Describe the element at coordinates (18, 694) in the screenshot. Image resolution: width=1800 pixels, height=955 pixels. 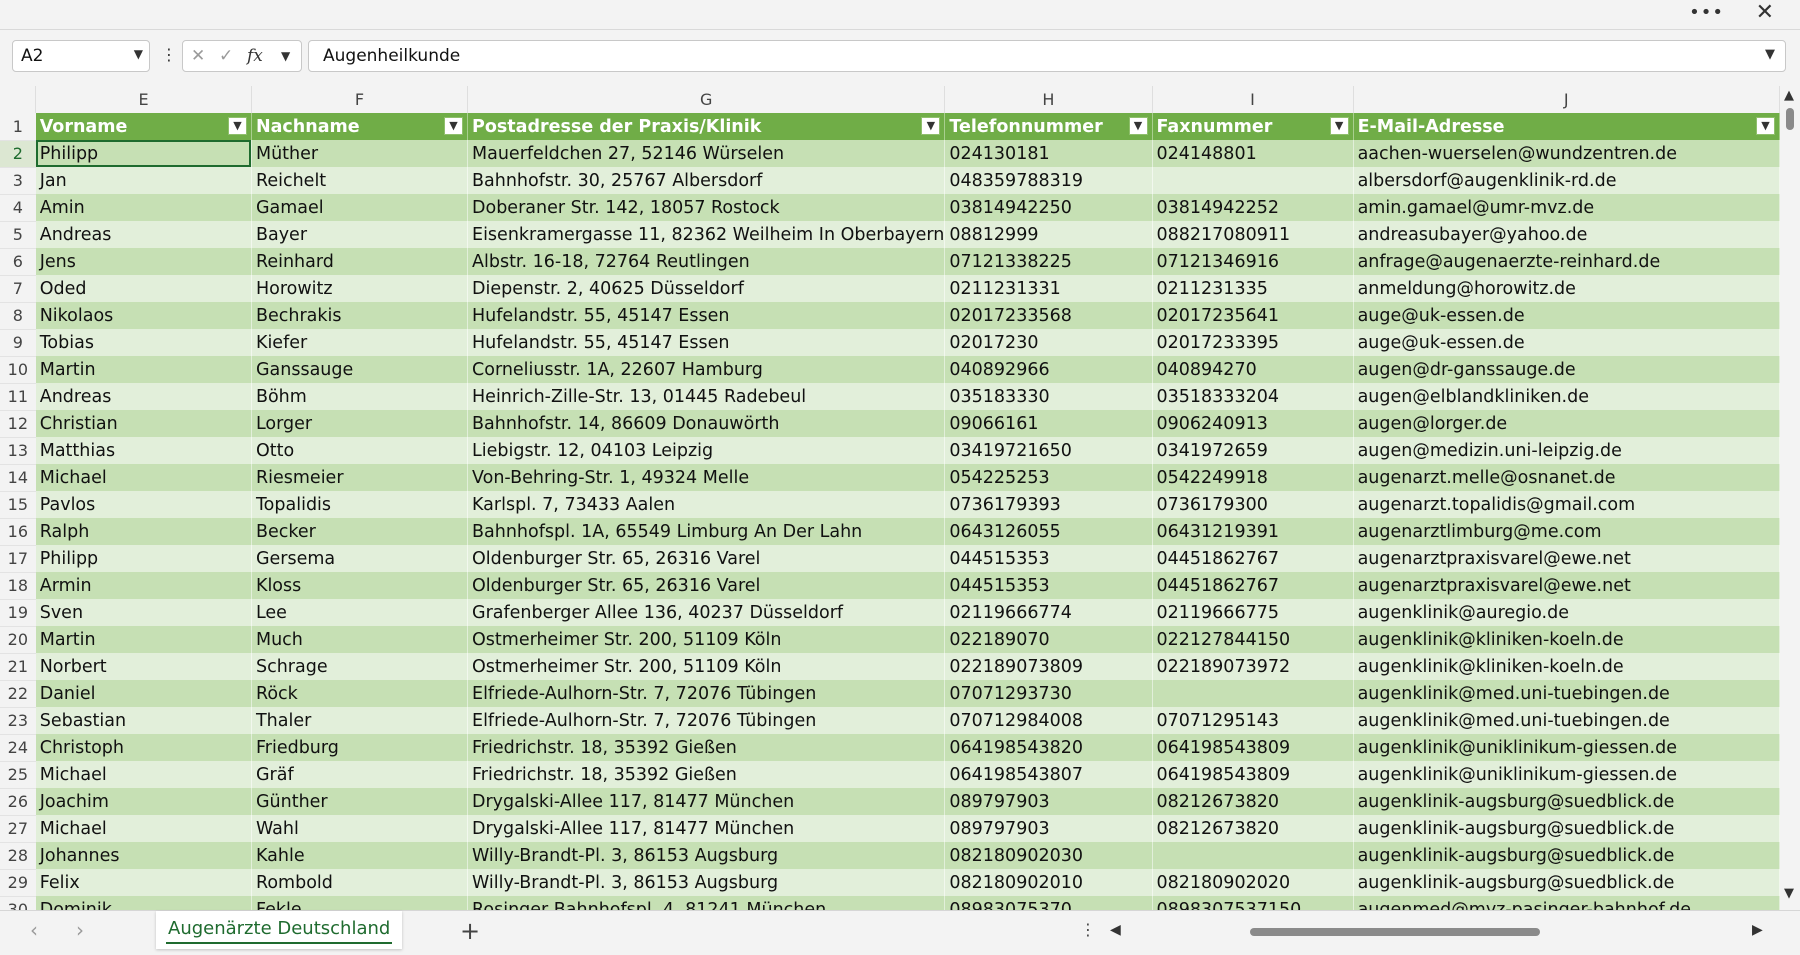
I see `row-header: 22` at that location.